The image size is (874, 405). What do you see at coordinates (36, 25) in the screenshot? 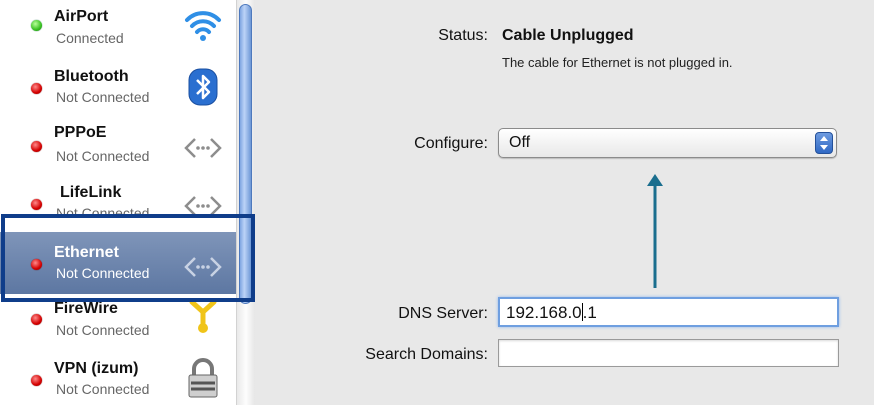
I see `status-dot-green` at bounding box center [36, 25].